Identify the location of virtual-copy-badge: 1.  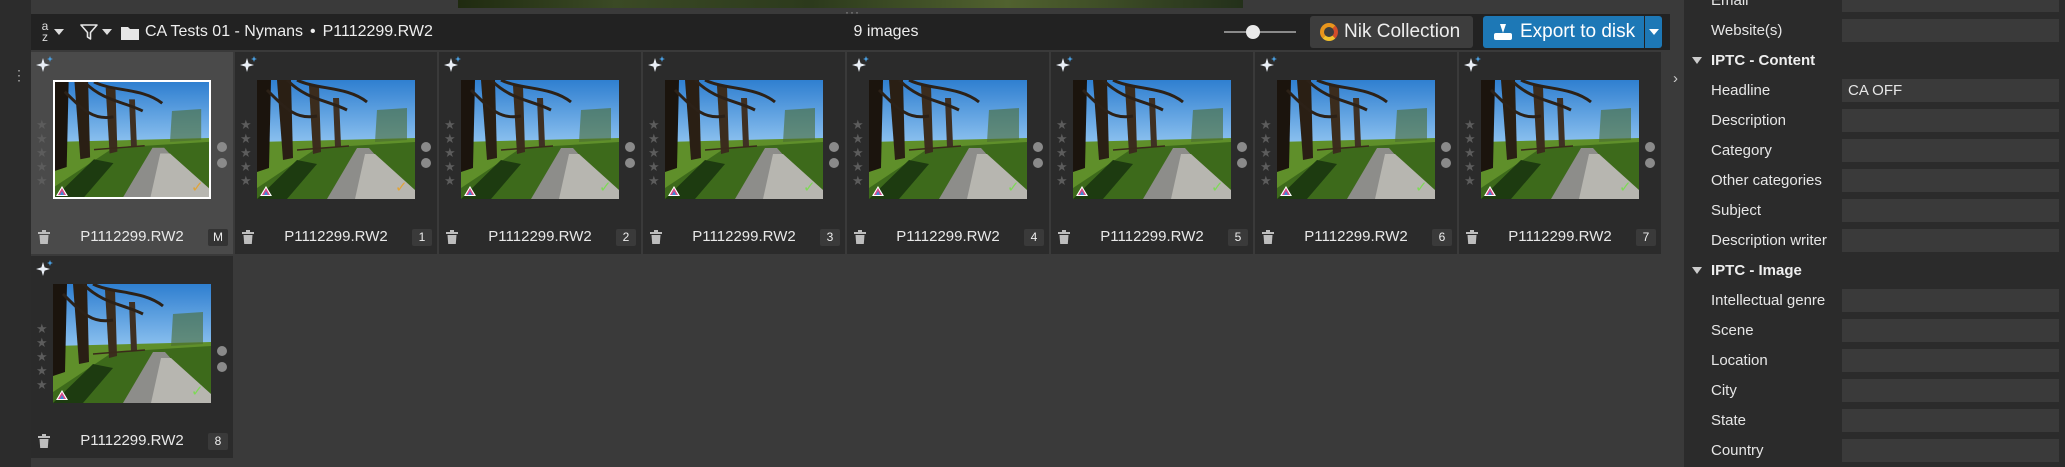
(422, 237).